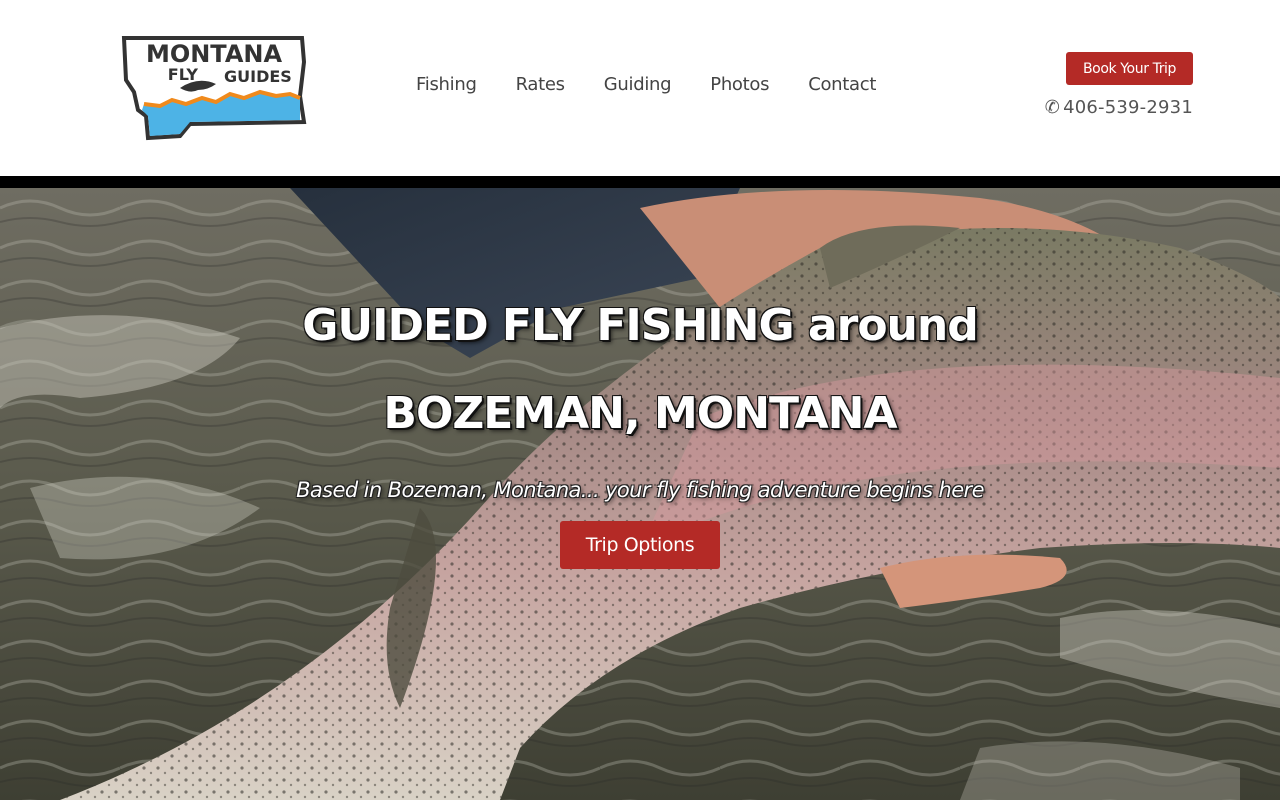 This screenshot has width=1280, height=800. What do you see at coordinates (638, 84) in the screenshot?
I see `nav-item-guiding: Guiding` at bounding box center [638, 84].